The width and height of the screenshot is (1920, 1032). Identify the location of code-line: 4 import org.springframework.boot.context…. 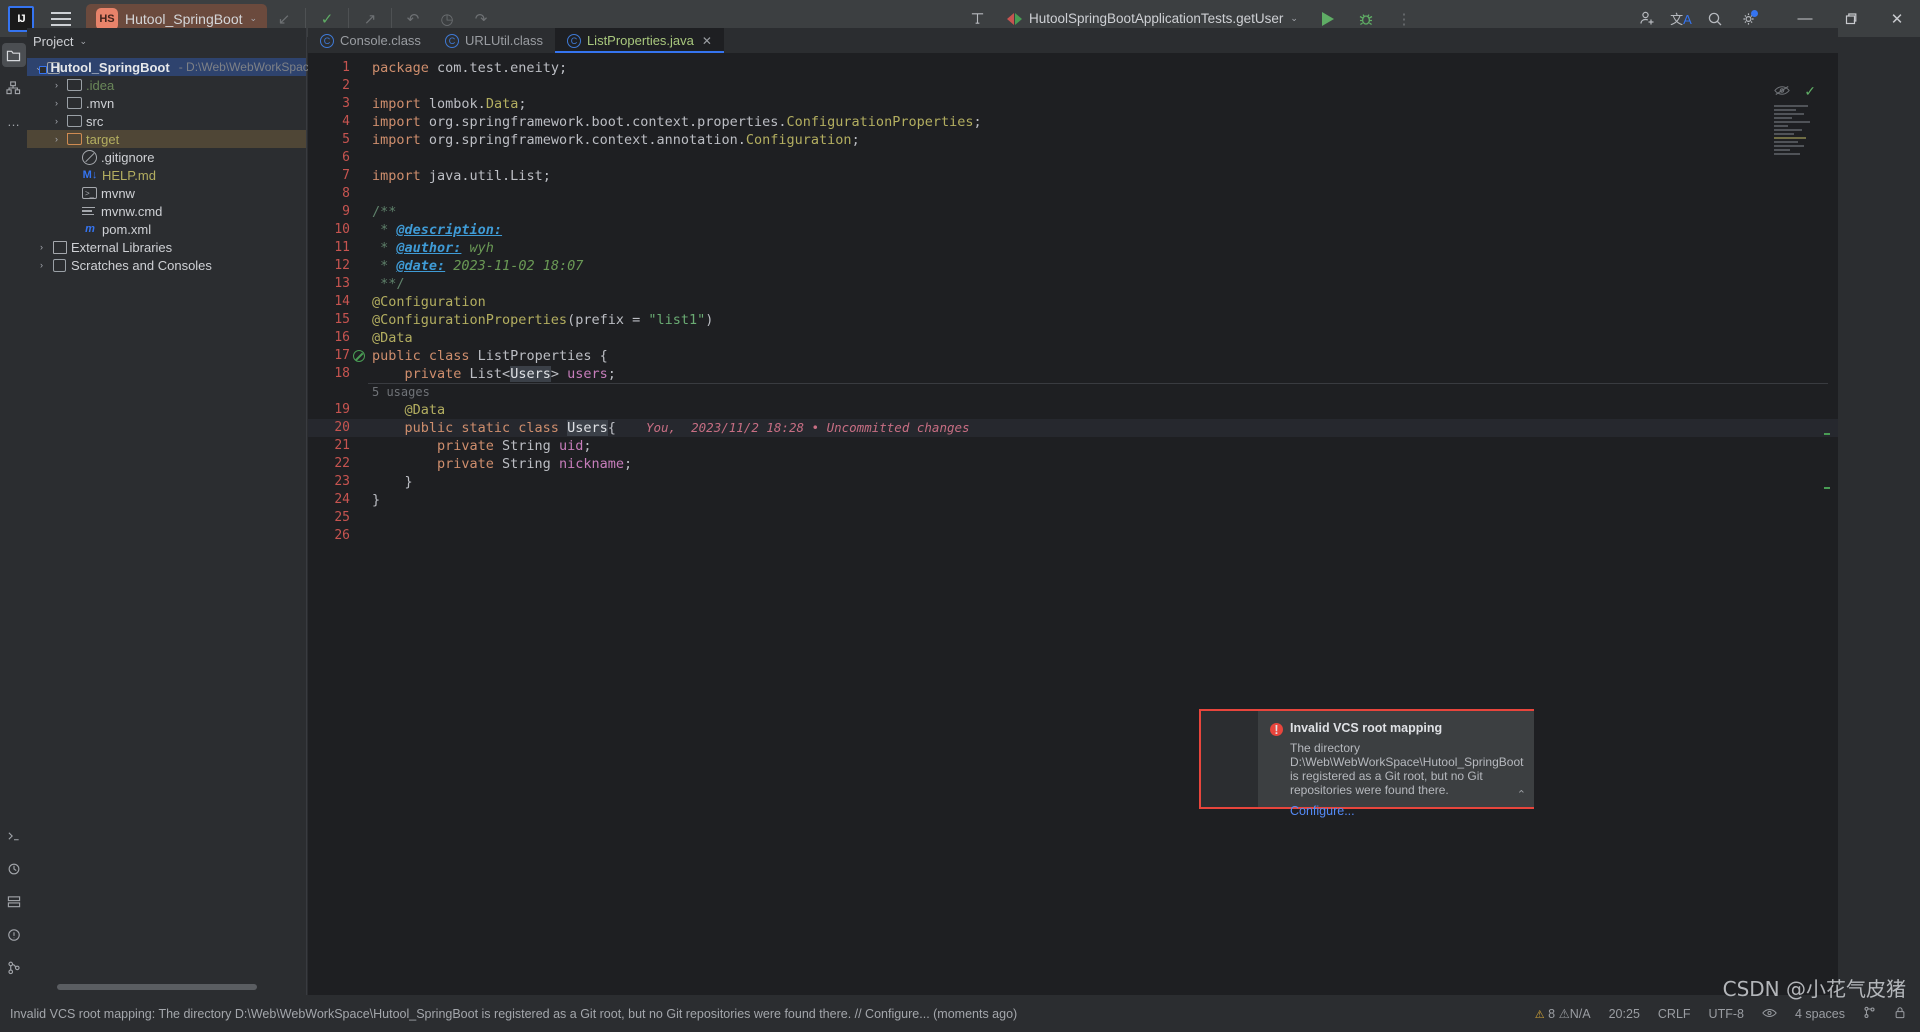
(1073, 122).